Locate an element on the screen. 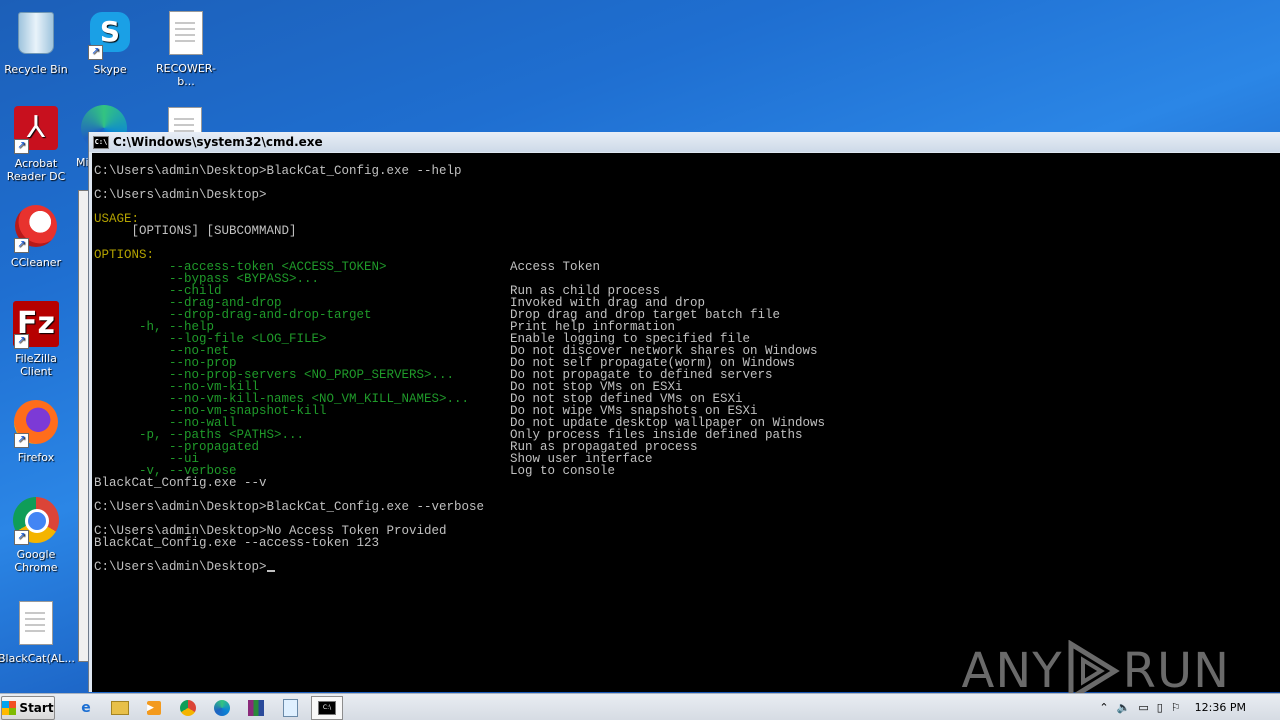 This screenshot has height=720, width=1280. network-icon: ▭ is located at coordinates (1143, 707).